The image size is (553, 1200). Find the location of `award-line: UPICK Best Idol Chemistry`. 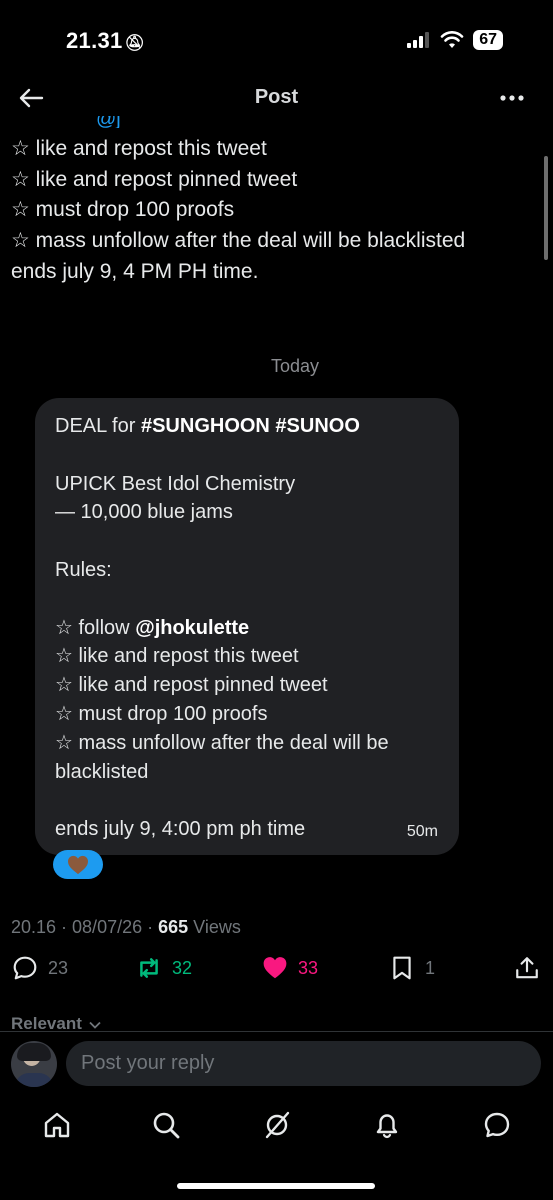

award-line: UPICK Best Idol Chemistry is located at coordinates (175, 483).